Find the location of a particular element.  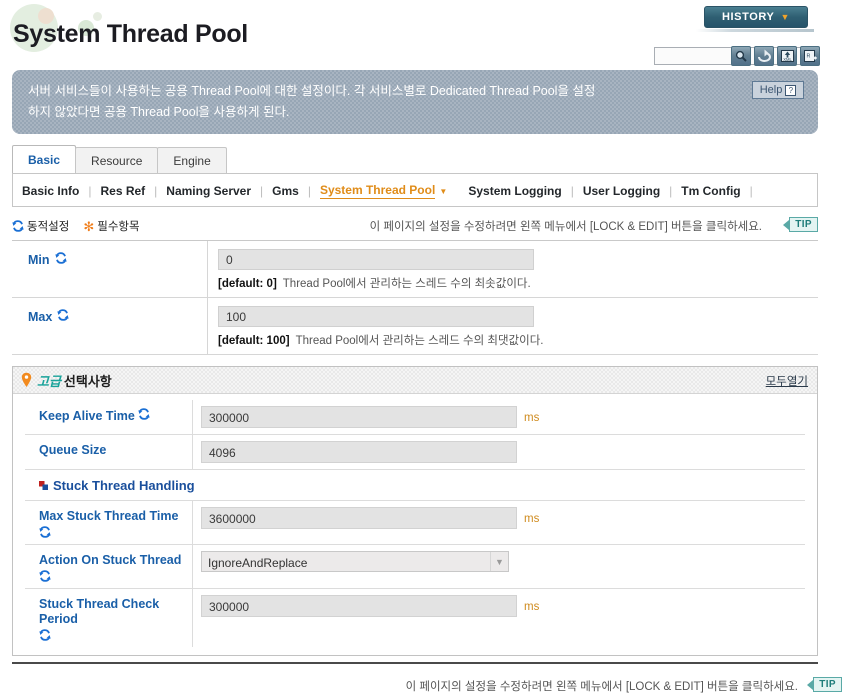

subnav-item-user-logging: User Logging is located at coordinates (621, 191).